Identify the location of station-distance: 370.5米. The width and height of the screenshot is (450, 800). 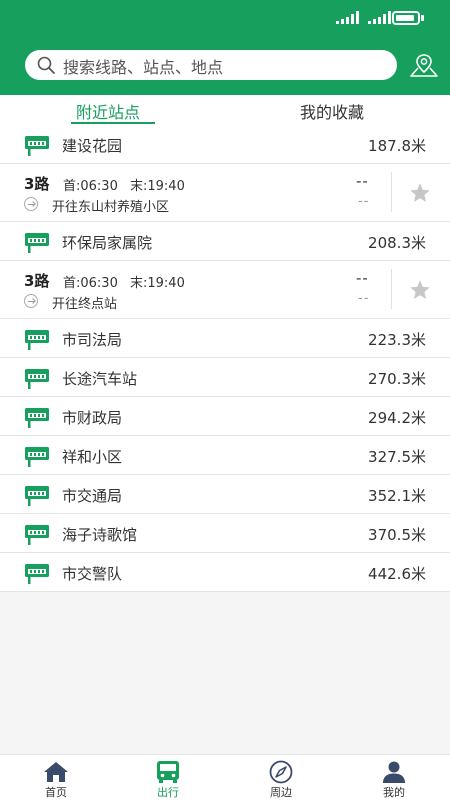
(397, 535).